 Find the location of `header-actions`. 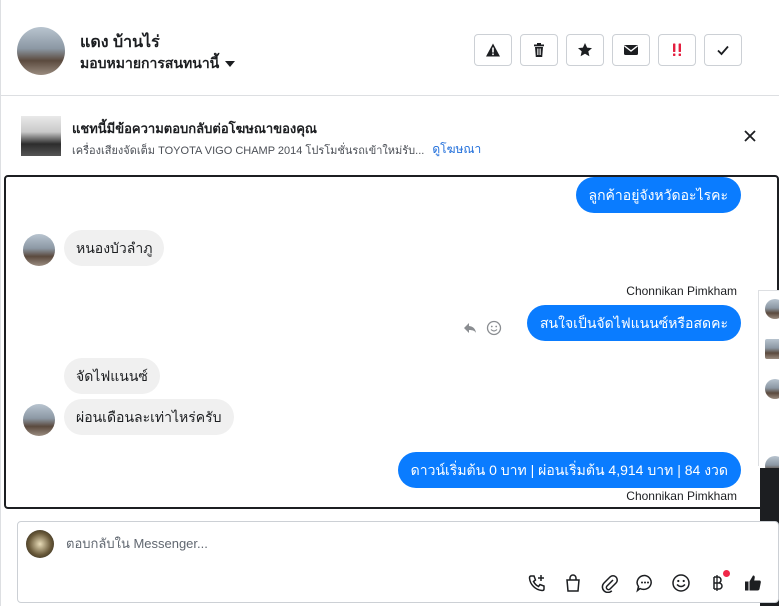

header-actions is located at coordinates (608, 50).